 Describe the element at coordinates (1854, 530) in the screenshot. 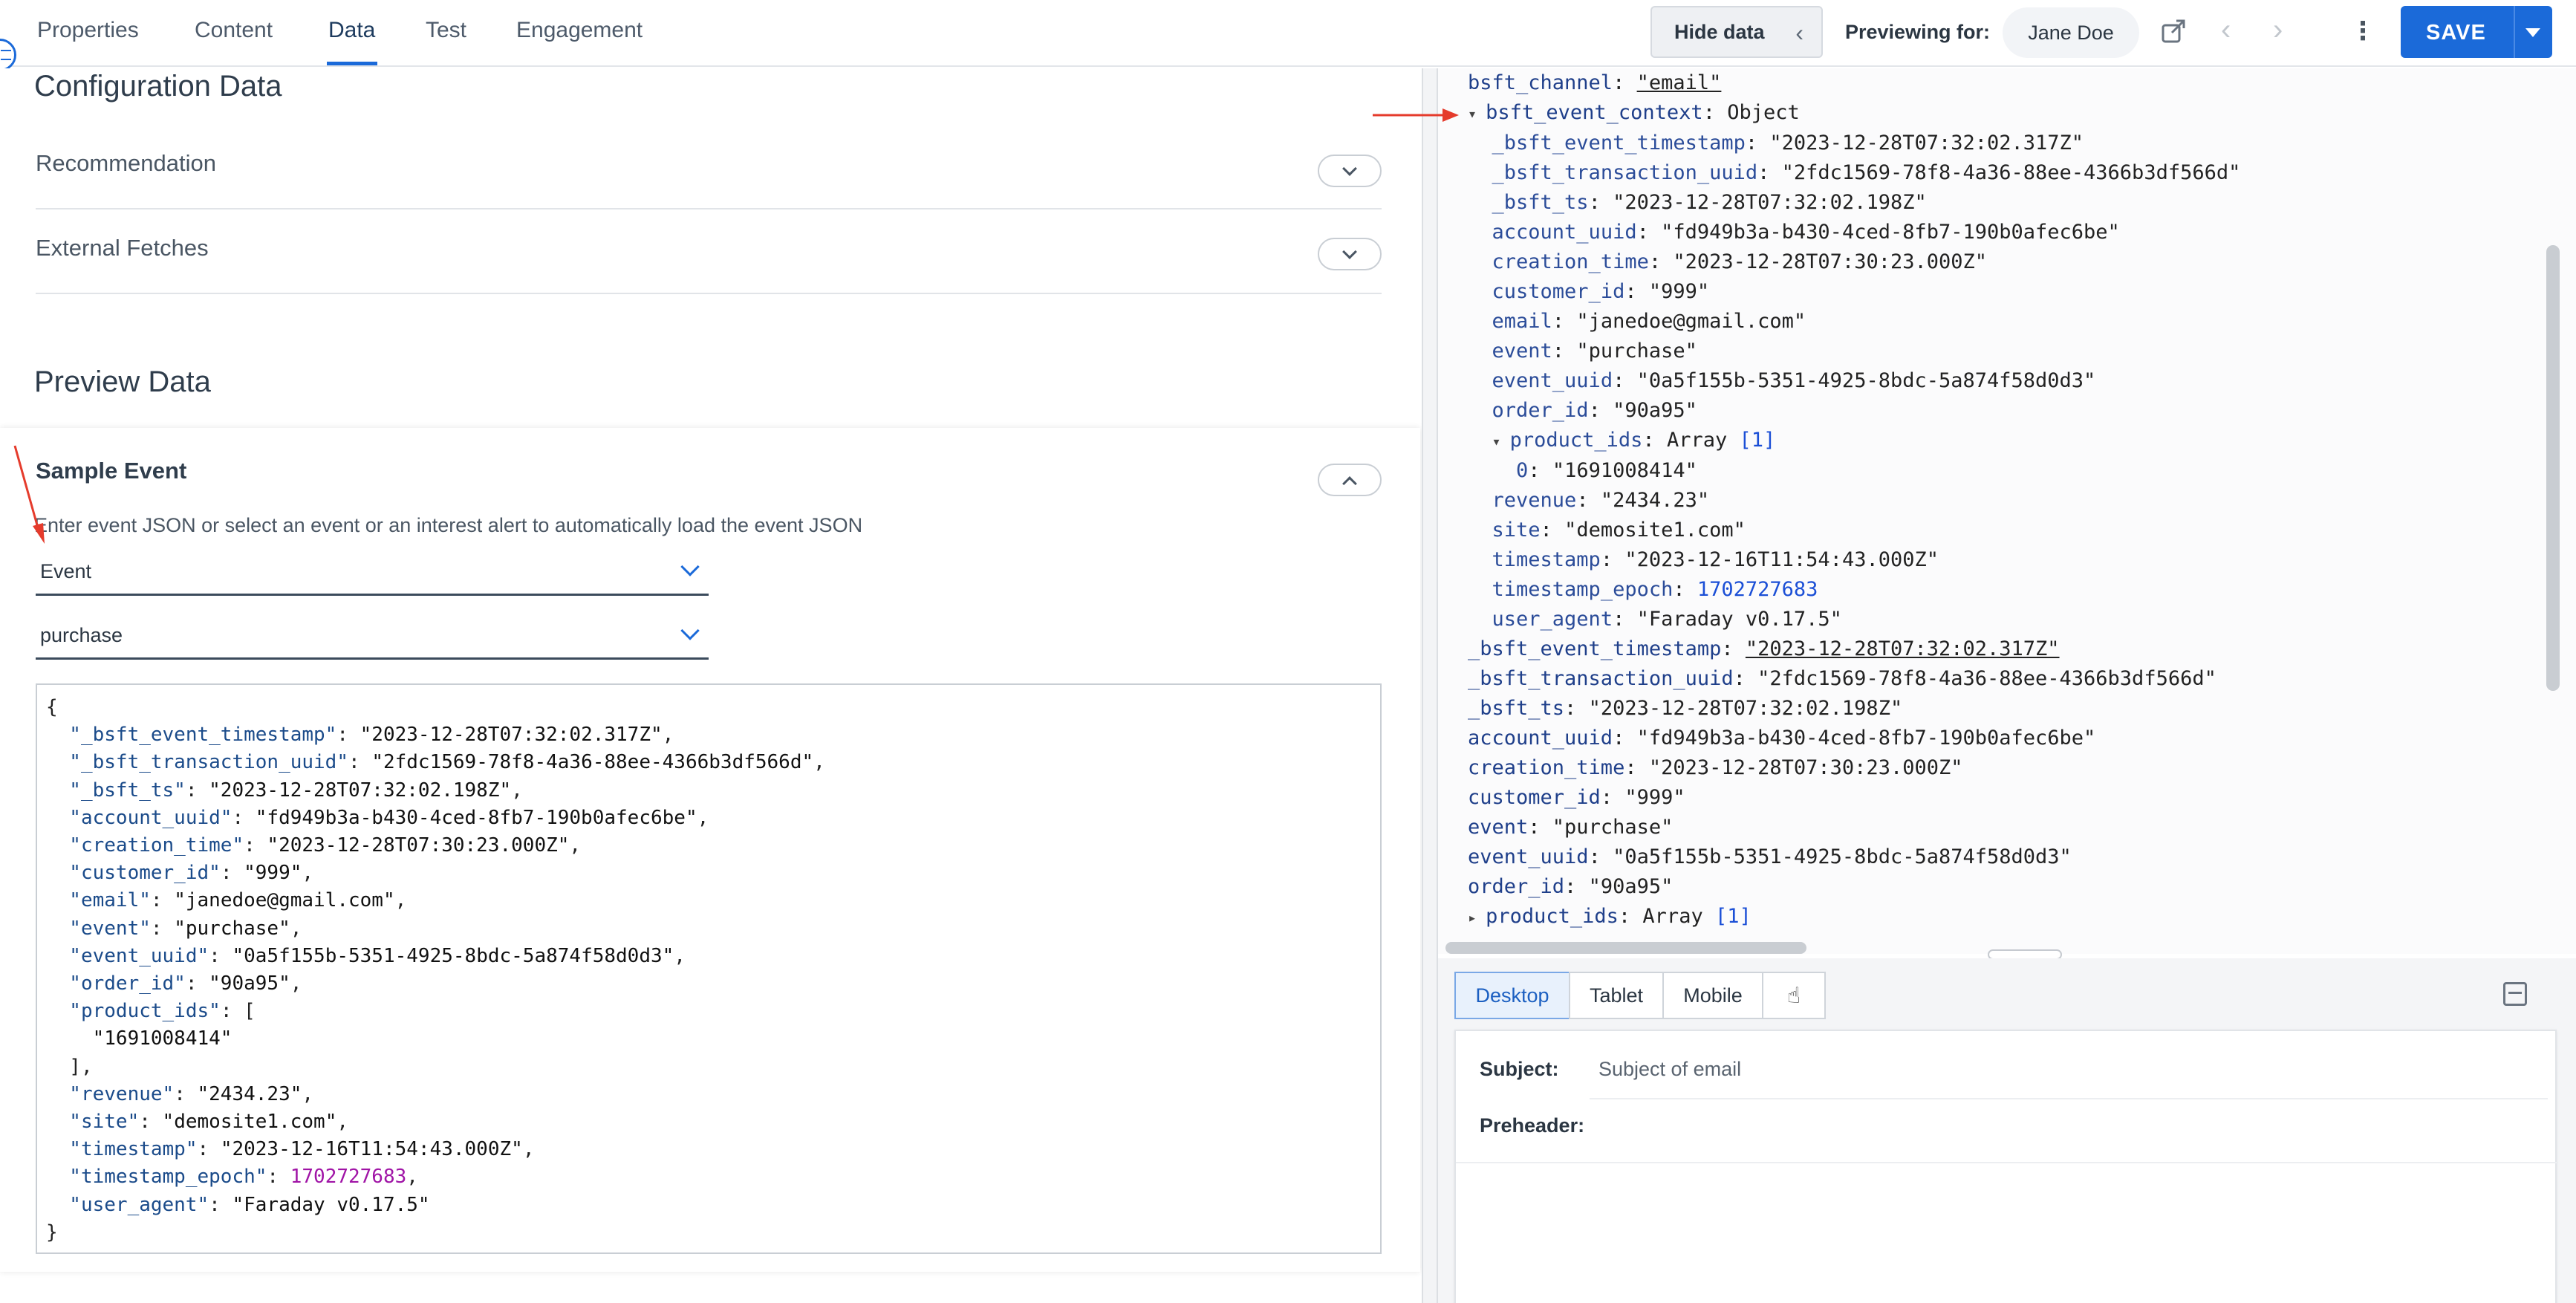

I see `inspector-tree-row: site: "demosite1.com"` at that location.